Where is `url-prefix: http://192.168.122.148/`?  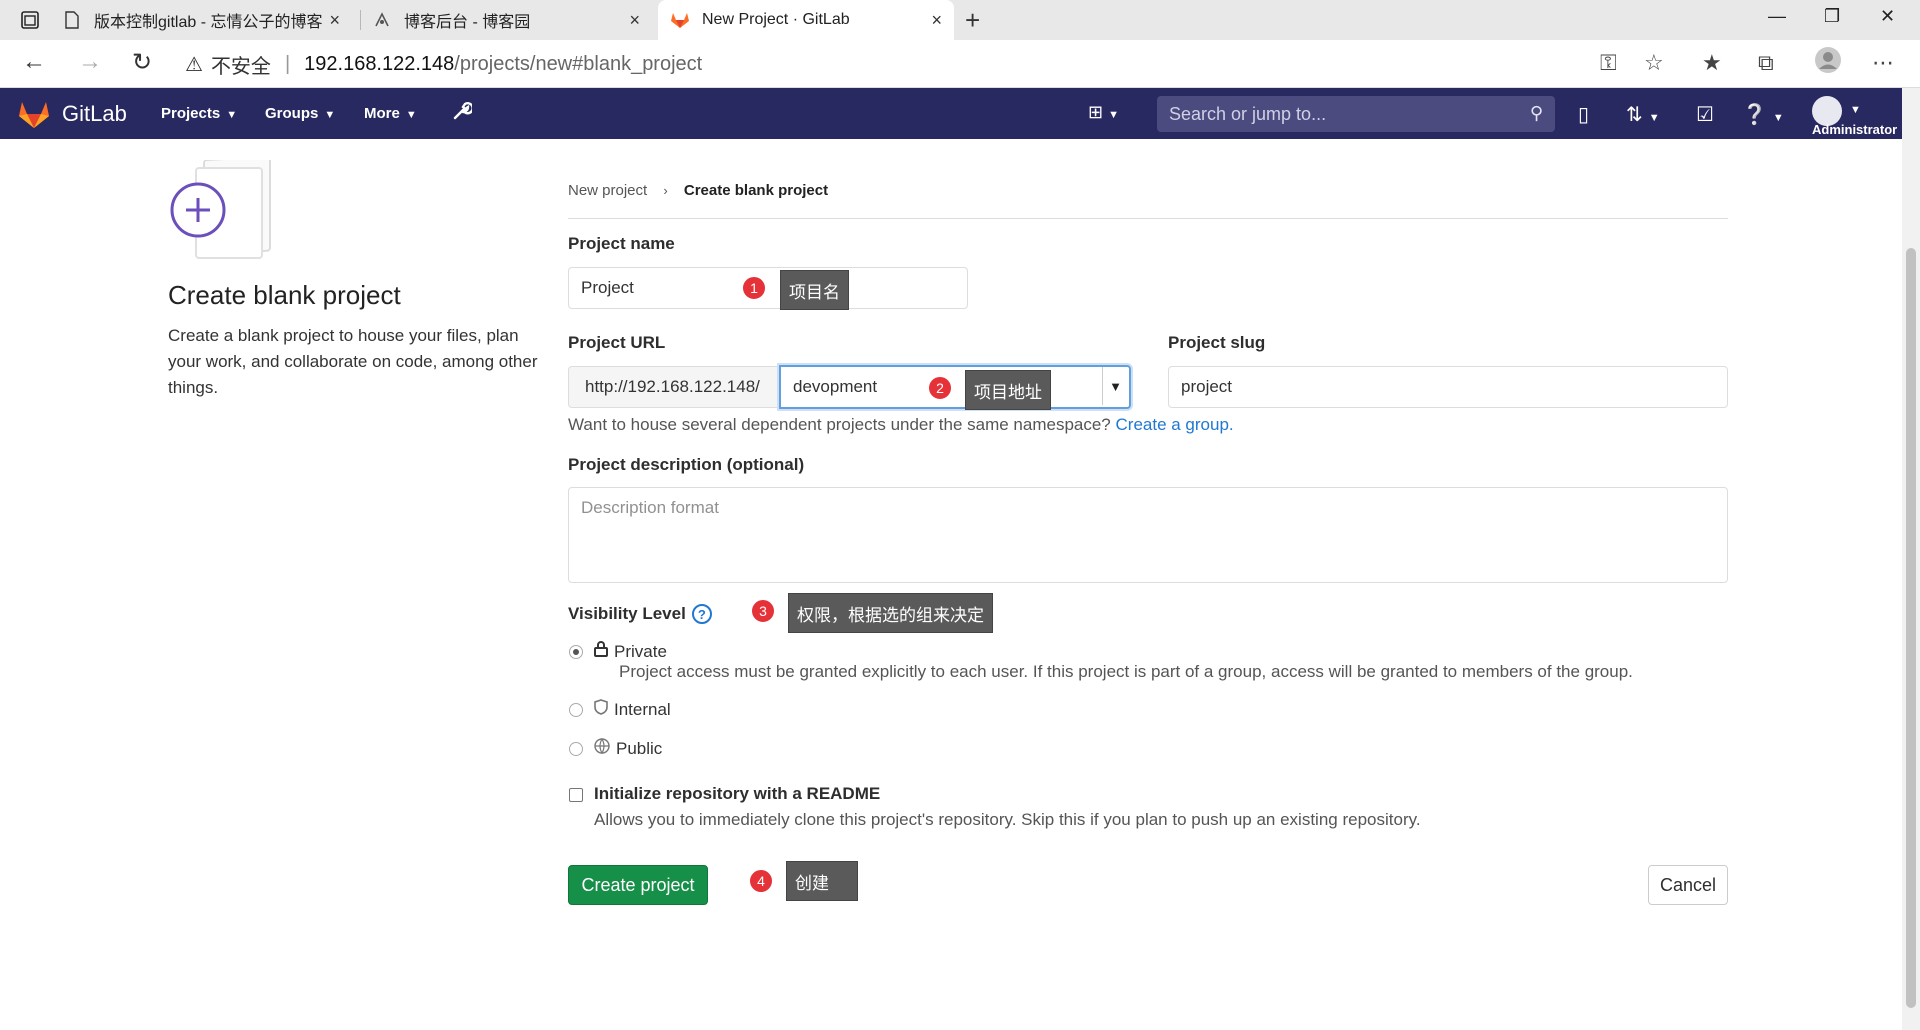
url-prefix: http://192.168.122.148/ is located at coordinates (674, 387).